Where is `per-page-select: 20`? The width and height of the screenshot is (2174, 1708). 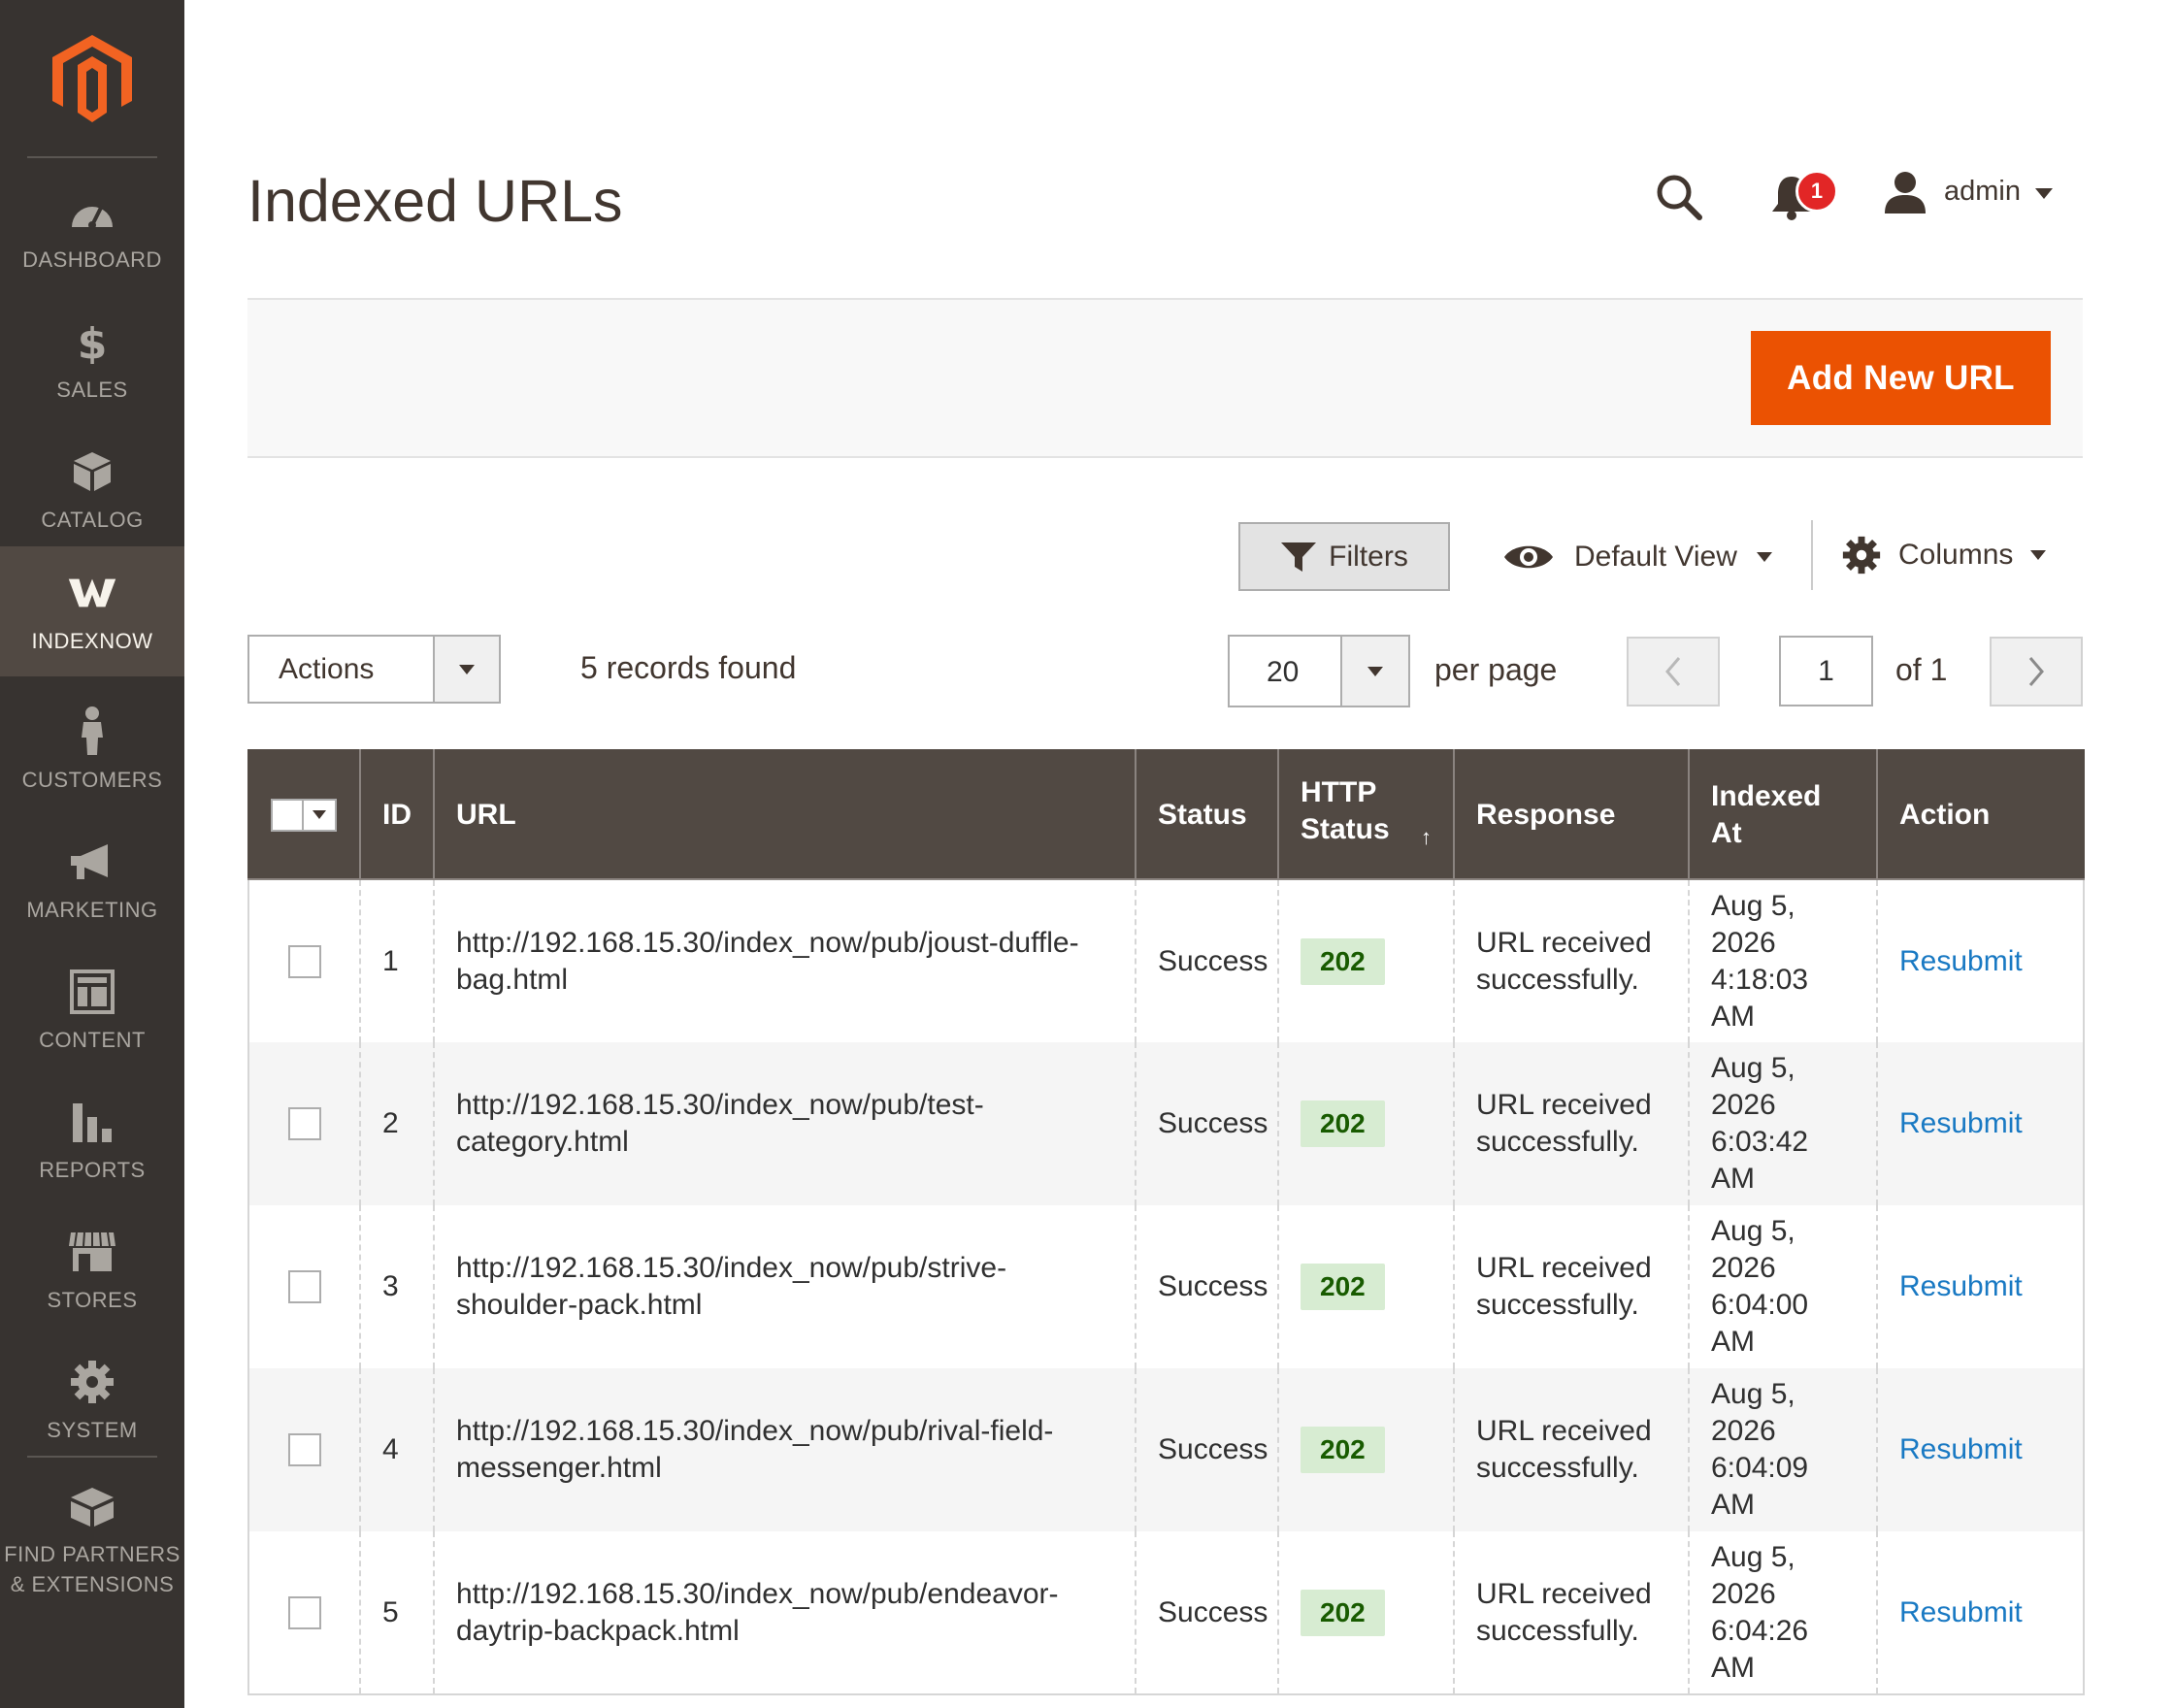 per-page-select: 20 is located at coordinates (1319, 671).